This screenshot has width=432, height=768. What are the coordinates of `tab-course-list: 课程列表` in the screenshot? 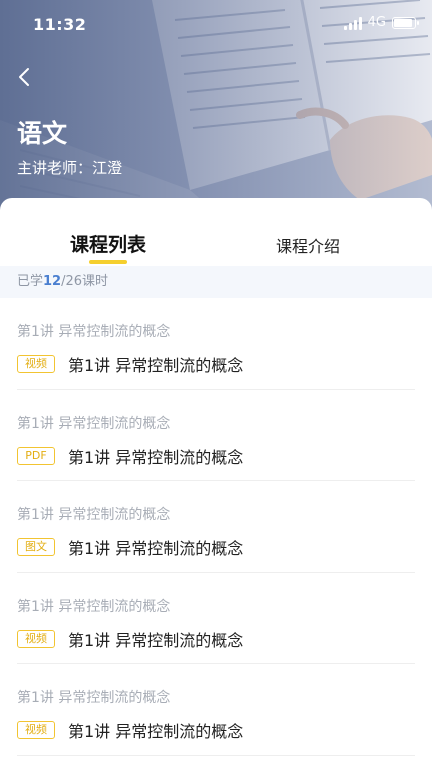 It's located at (108, 232).